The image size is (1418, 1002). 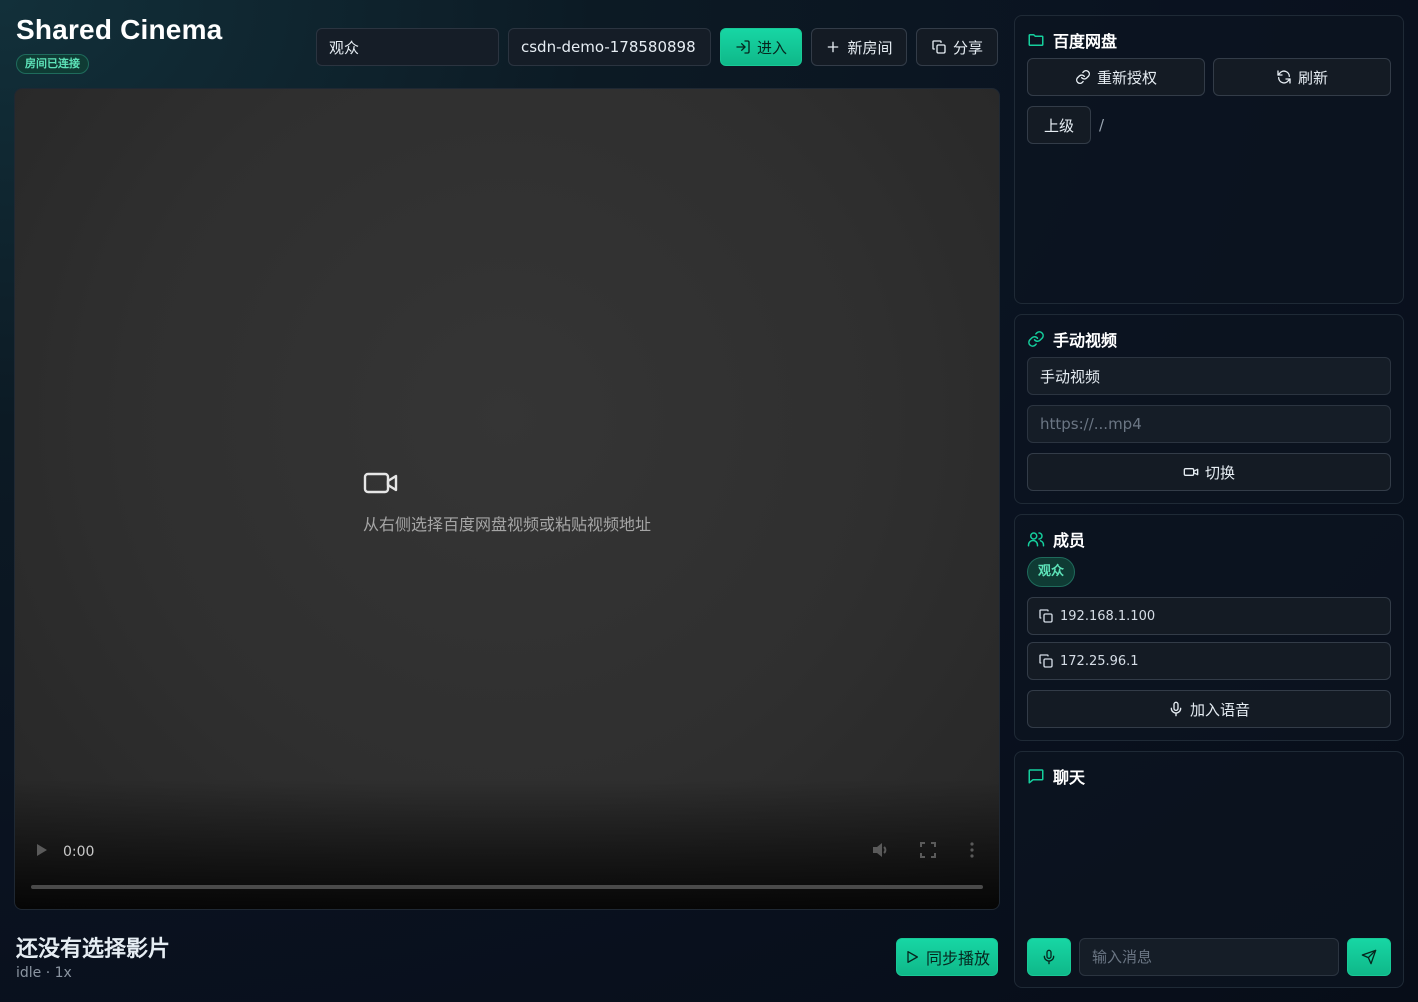 What do you see at coordinates (1209, 424) in the screenshot?
I see `video-url-input` at bounding box center [1209, 424].